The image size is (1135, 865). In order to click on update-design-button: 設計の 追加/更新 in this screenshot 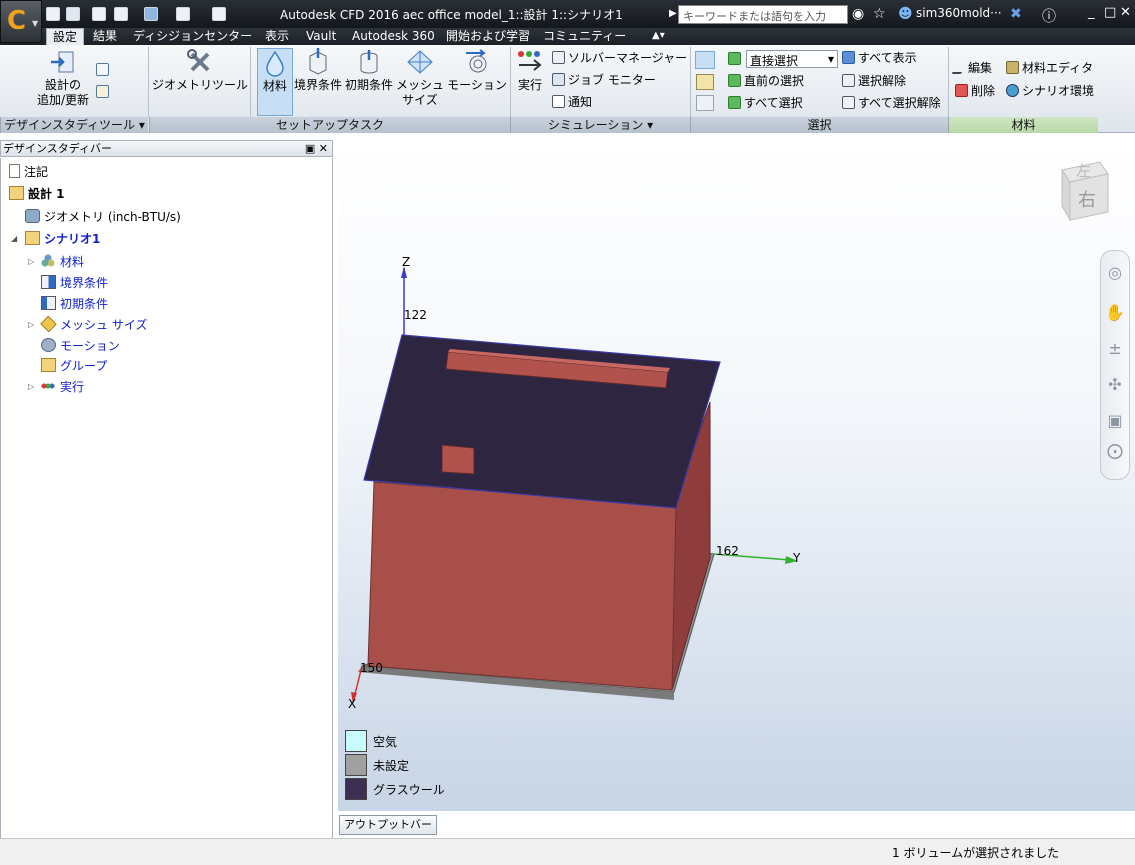, I will do `click(63, 78)`.